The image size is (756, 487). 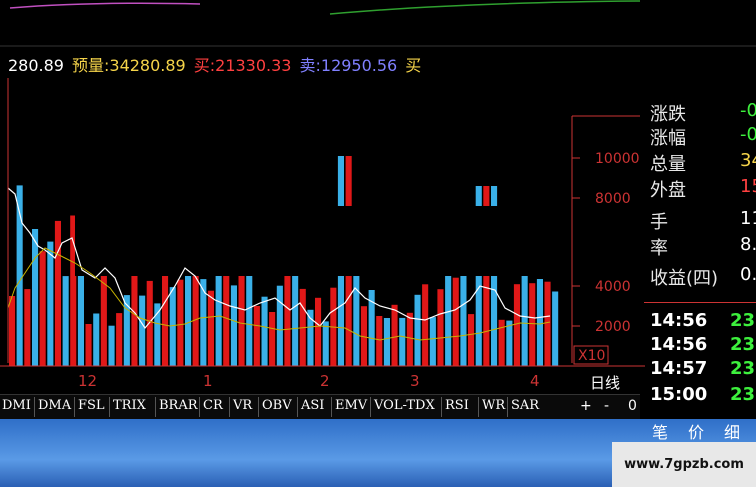 What do you see at coordinates (315, 241) in the screenshot?
I see `popup-occluder` at bounding box center [315, 241].